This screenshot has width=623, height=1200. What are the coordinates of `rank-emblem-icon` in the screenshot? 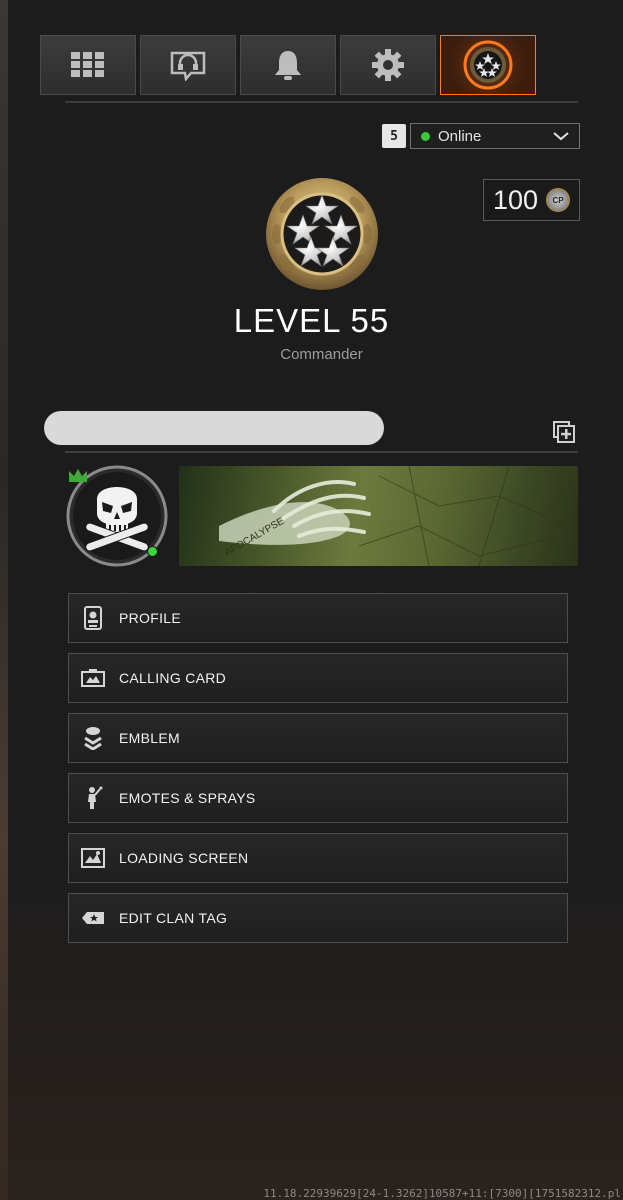 It's located at (322, 234).